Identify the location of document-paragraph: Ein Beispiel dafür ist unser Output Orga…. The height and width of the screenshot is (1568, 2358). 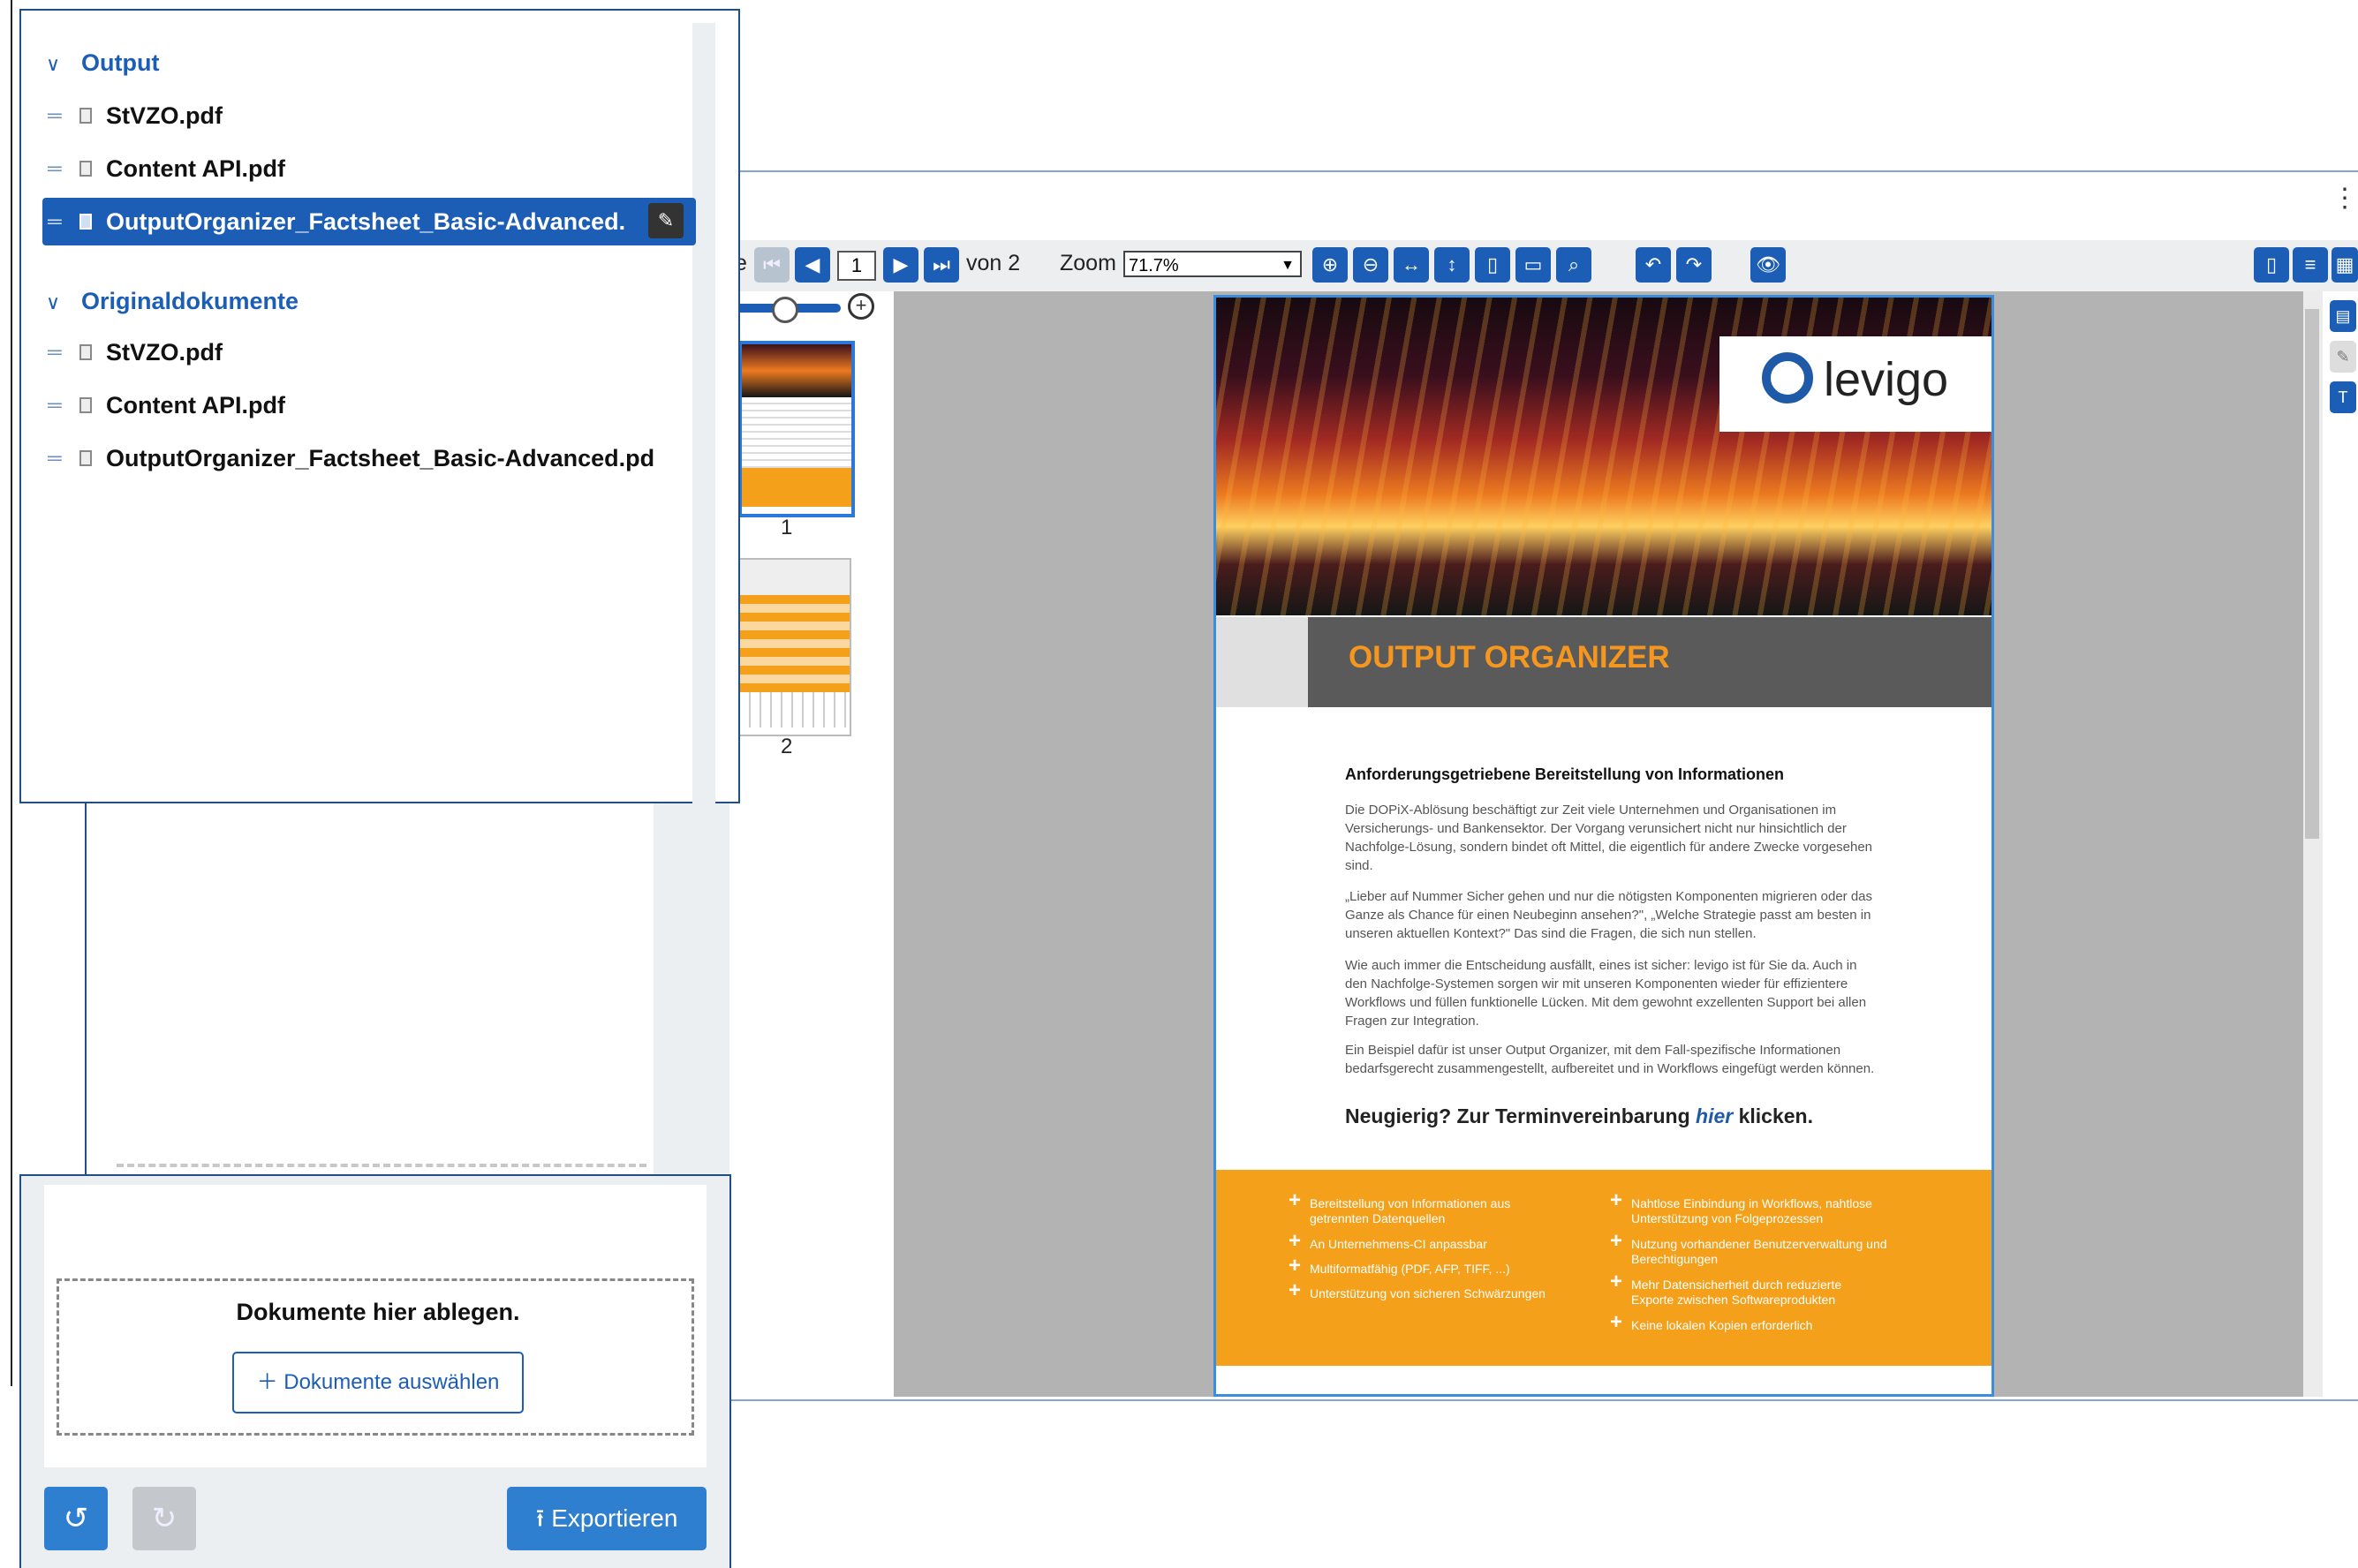
(1610, 1059).